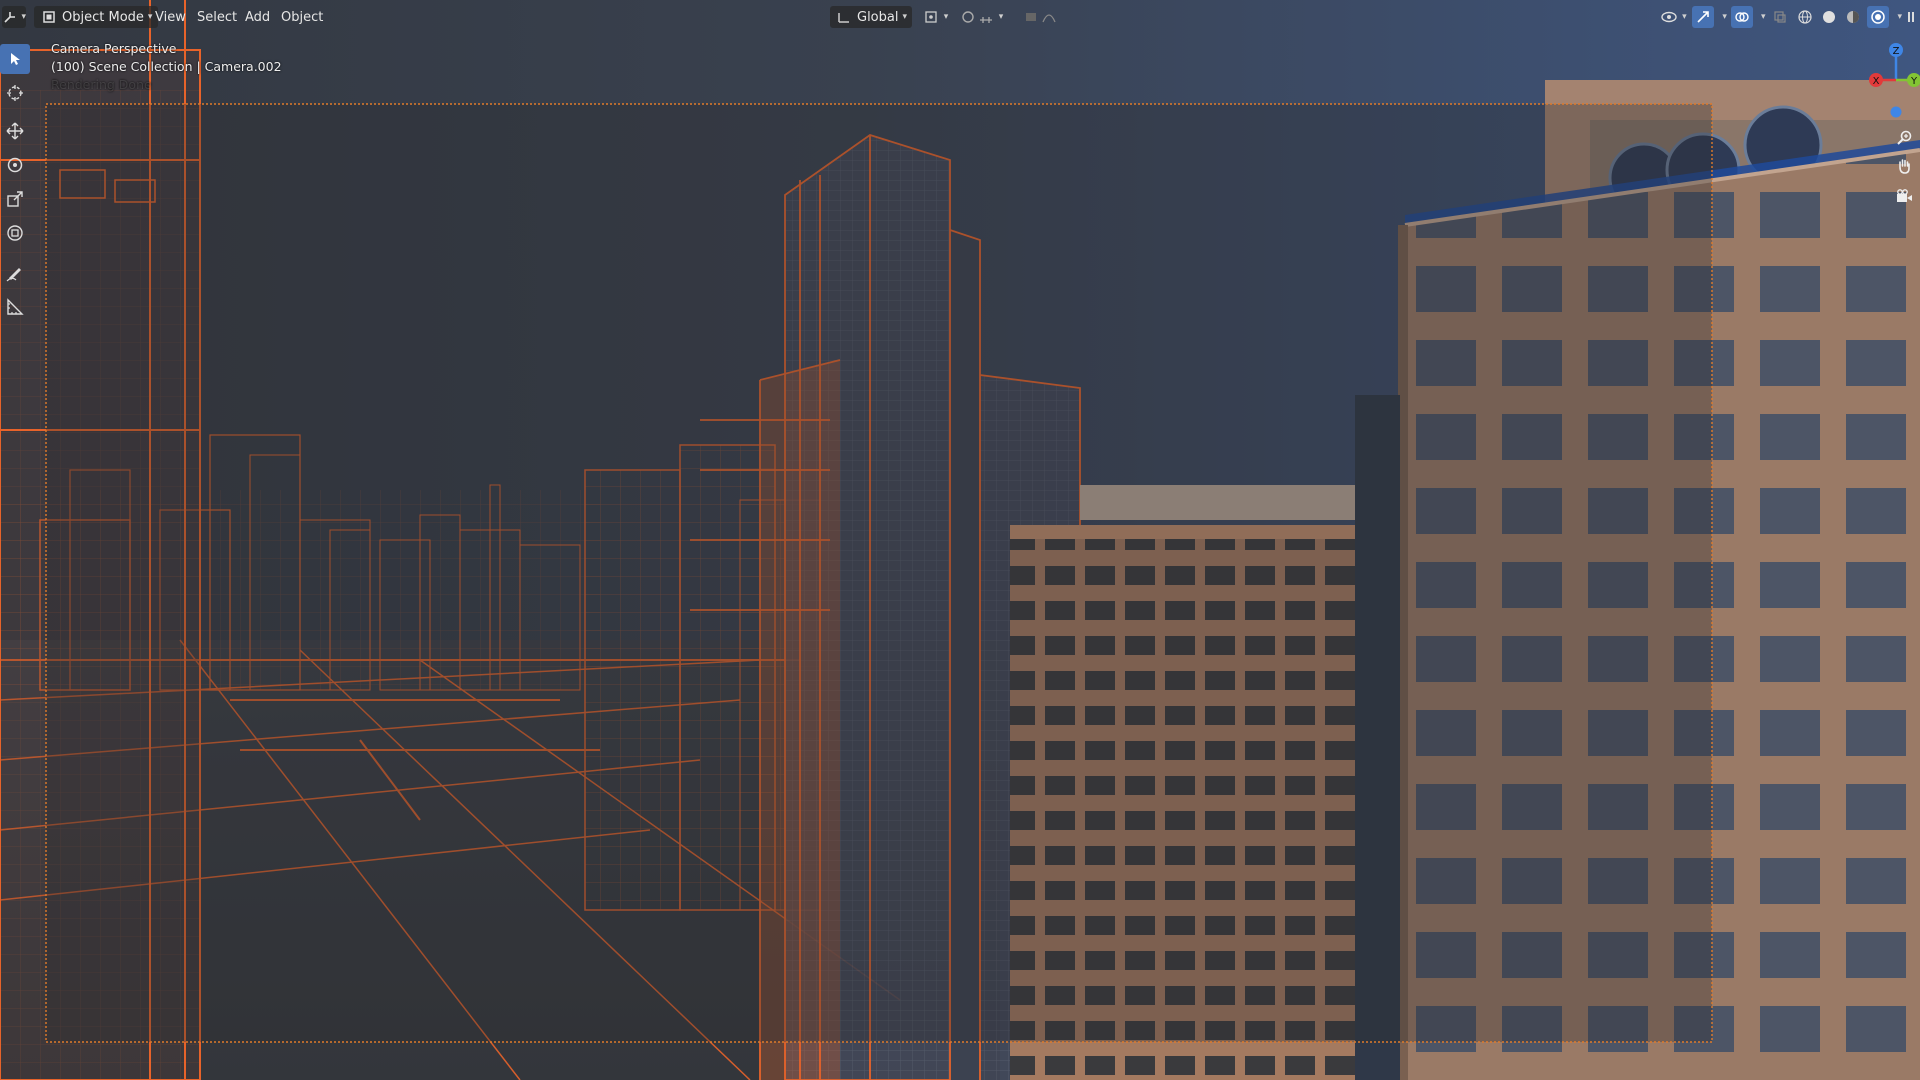  What do you see at coordinates (1031, 17) in the screenshot?
I see `proportional-edit-icon` at bounding box center [1031, 17].